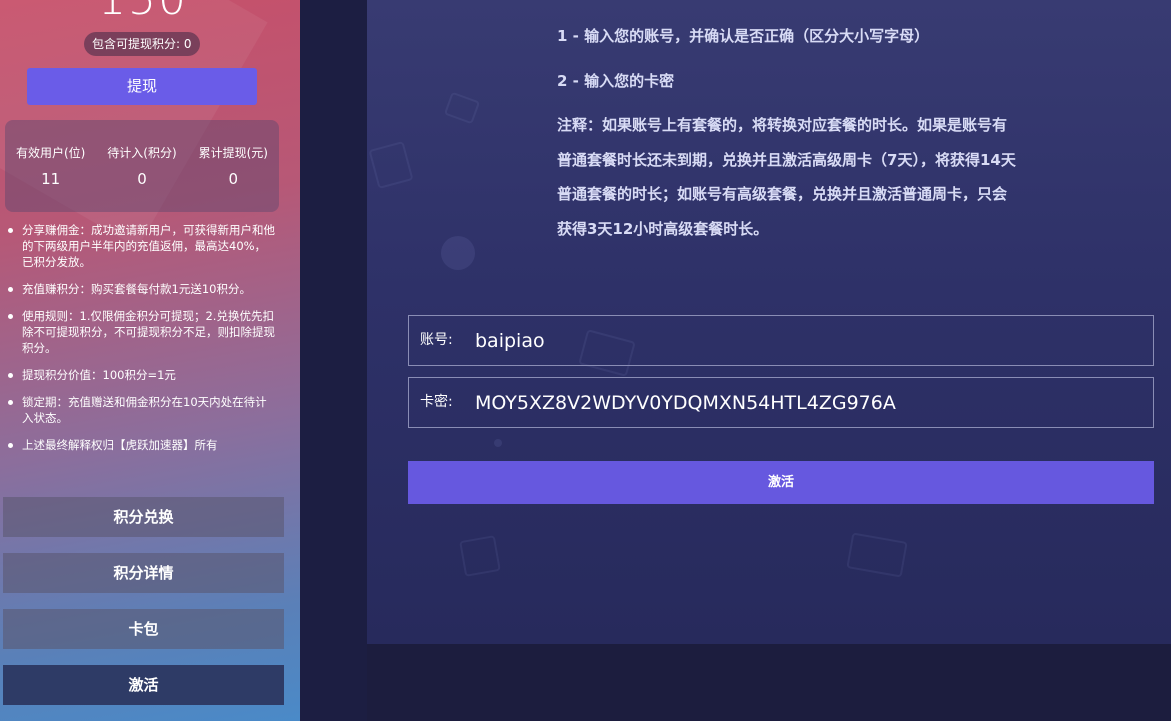  I want to click on rule-item: 提现积分价值：100积分=1元, so click(141, 375).